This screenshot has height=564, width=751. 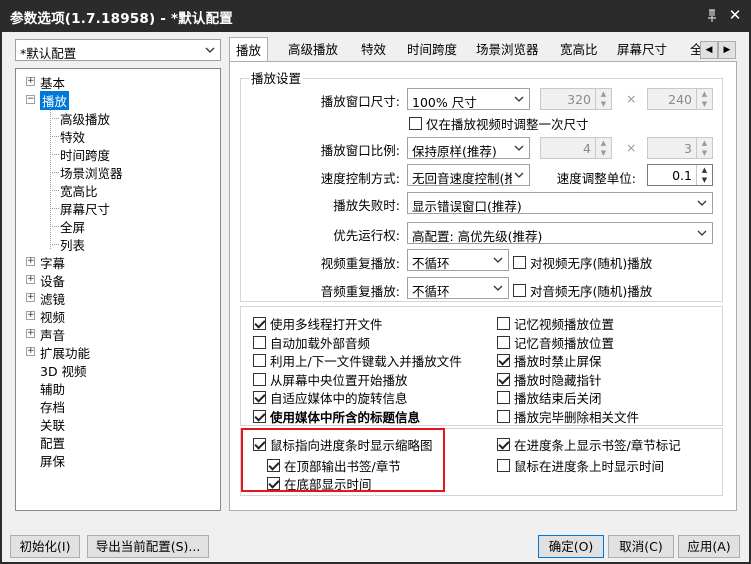 What do you see at coordinates (55, 100) in the screenshot?
I see `tree-item: 播放` at bounding box center [55, 100].